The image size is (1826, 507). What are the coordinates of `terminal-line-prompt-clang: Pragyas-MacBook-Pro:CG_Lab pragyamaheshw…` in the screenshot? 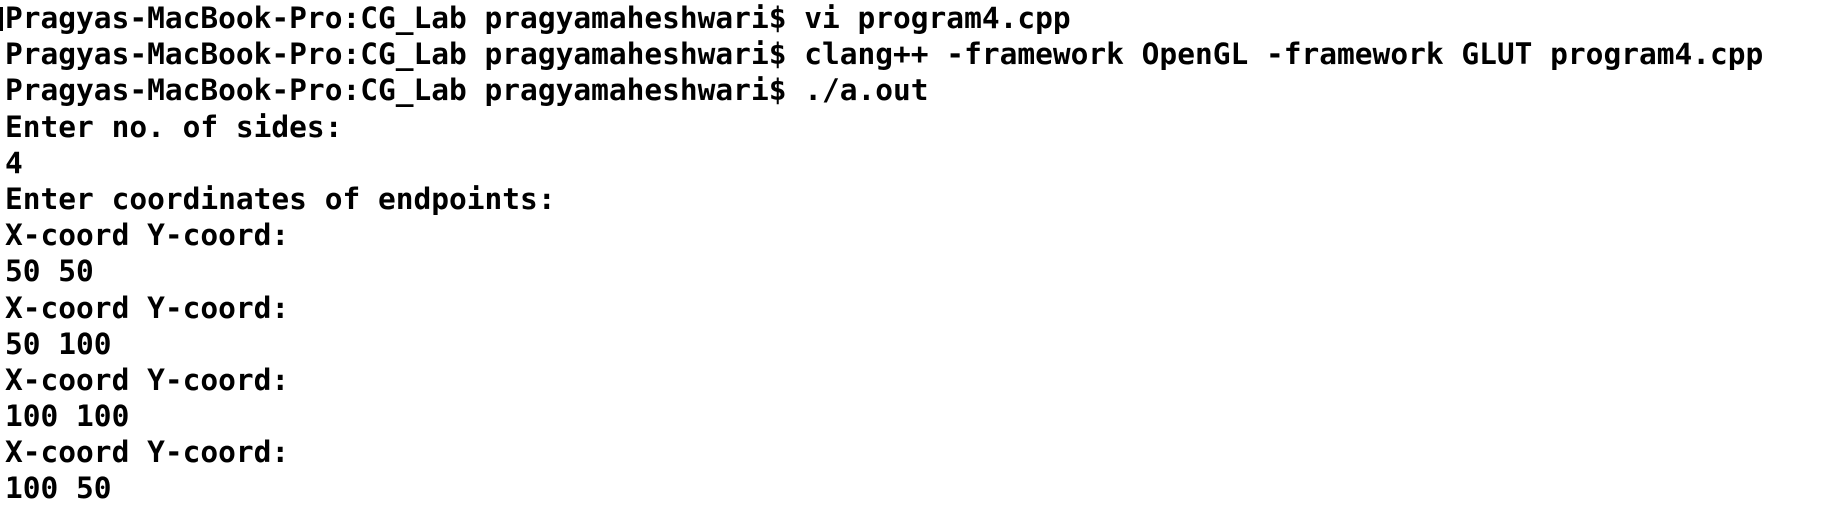 It's located at (884, 54).